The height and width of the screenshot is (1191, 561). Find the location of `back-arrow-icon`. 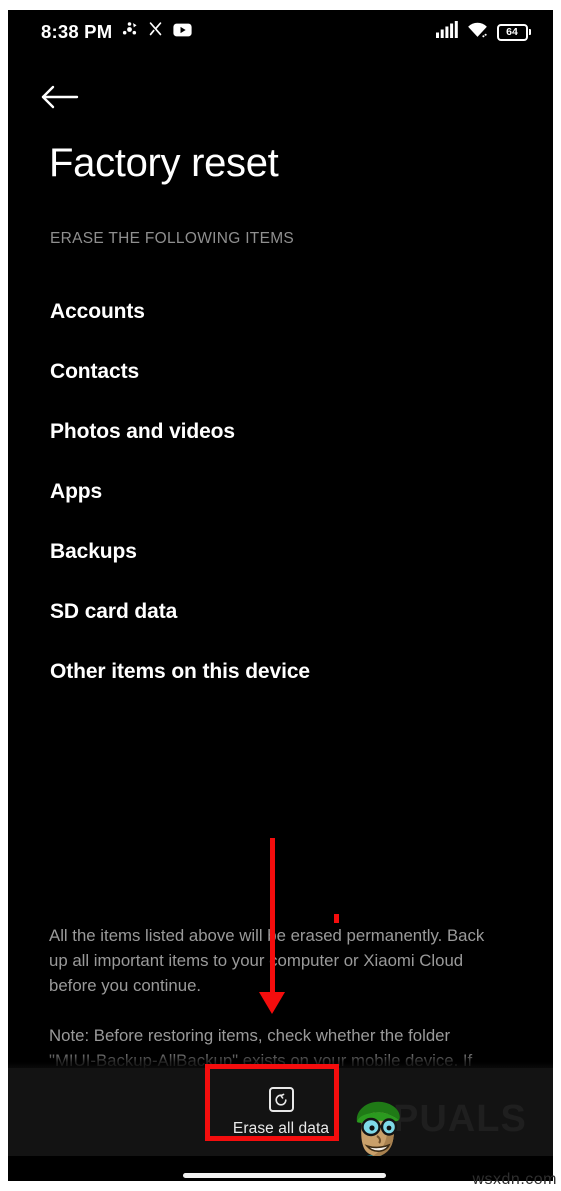

back-arrow-icon is located at coordinates (60, 99).